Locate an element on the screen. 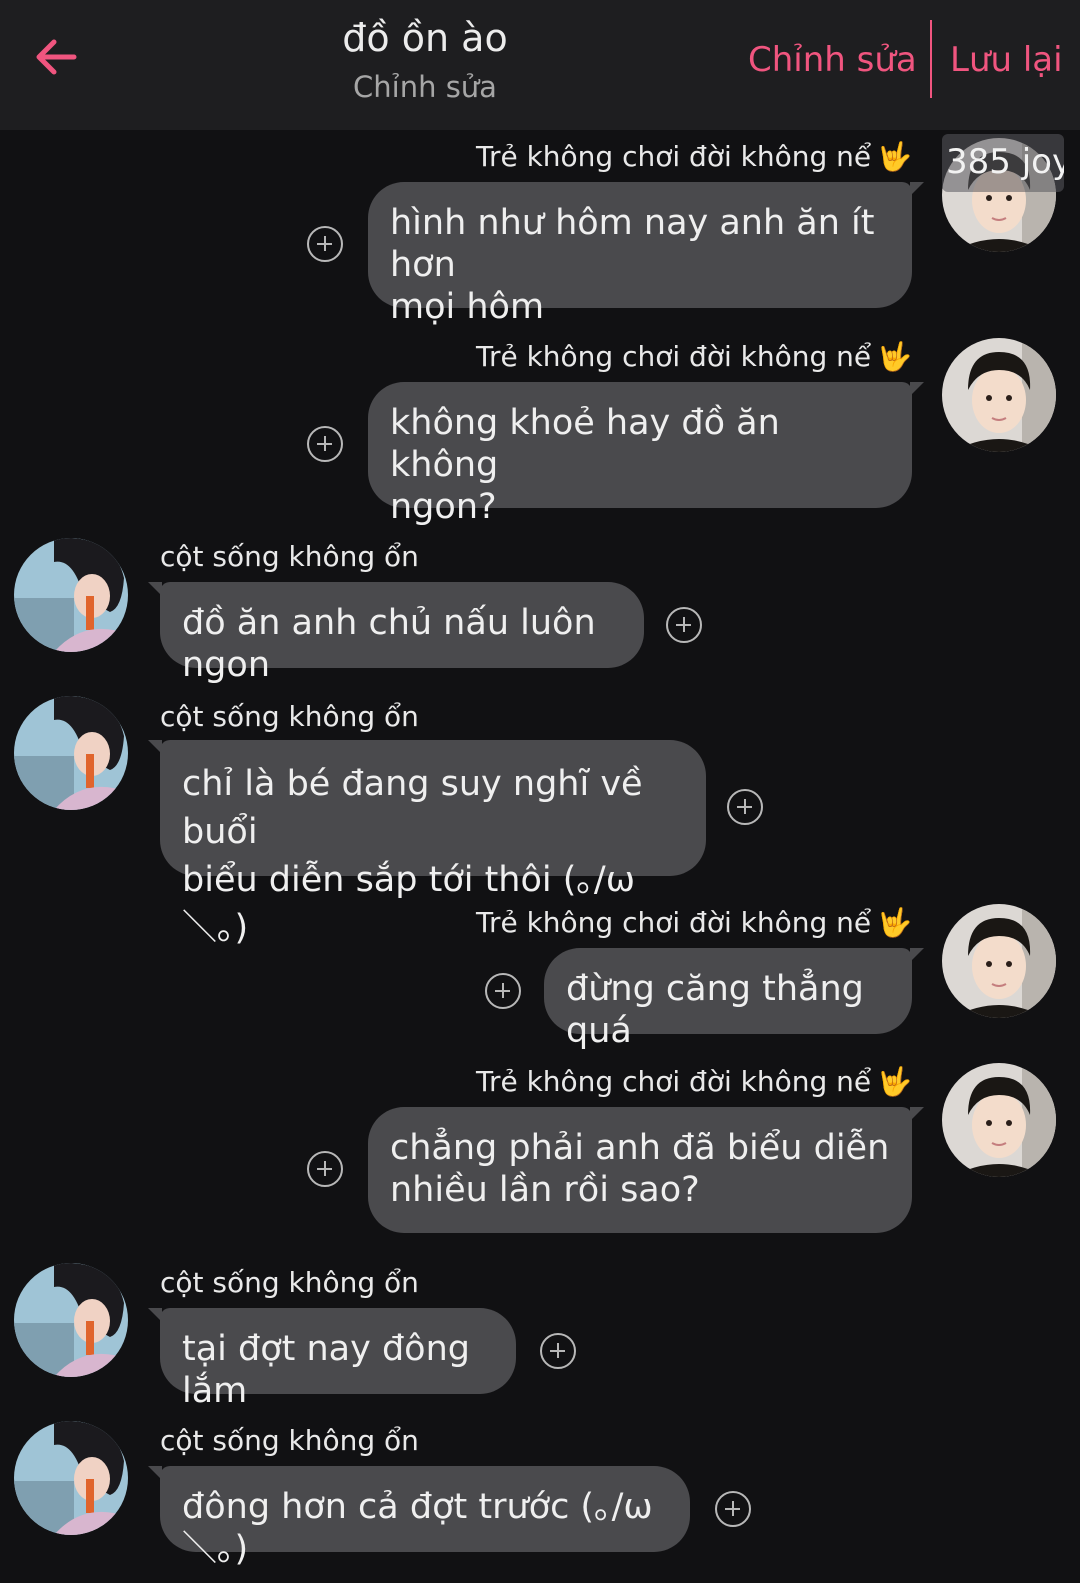 Image resolution: width=1080 pixels, height=1583 pixels. edit-button: Chỉnh sửa is located at coordinates (832, 60).